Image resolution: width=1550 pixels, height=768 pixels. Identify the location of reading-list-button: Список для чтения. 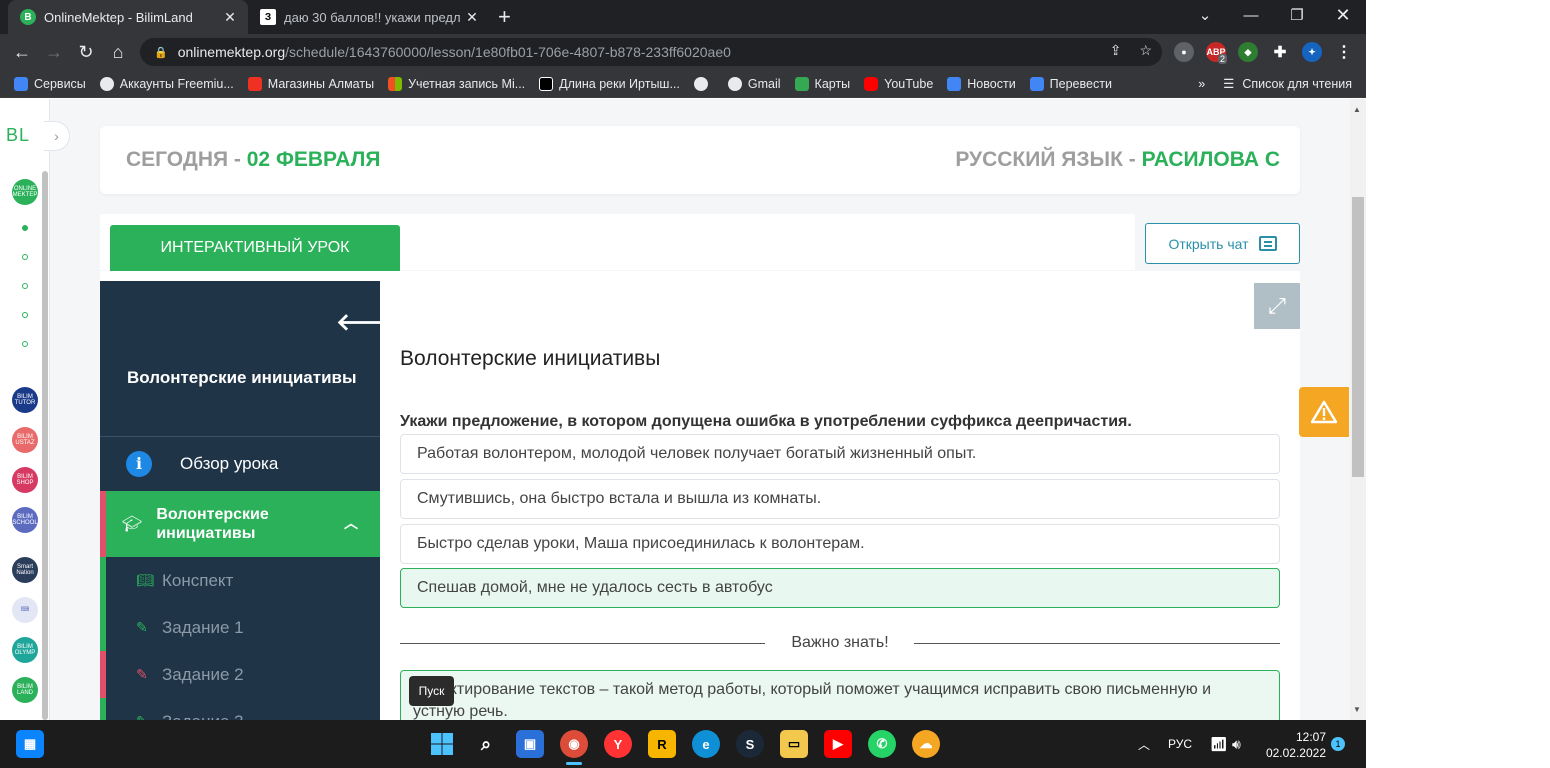
(1297, 84).